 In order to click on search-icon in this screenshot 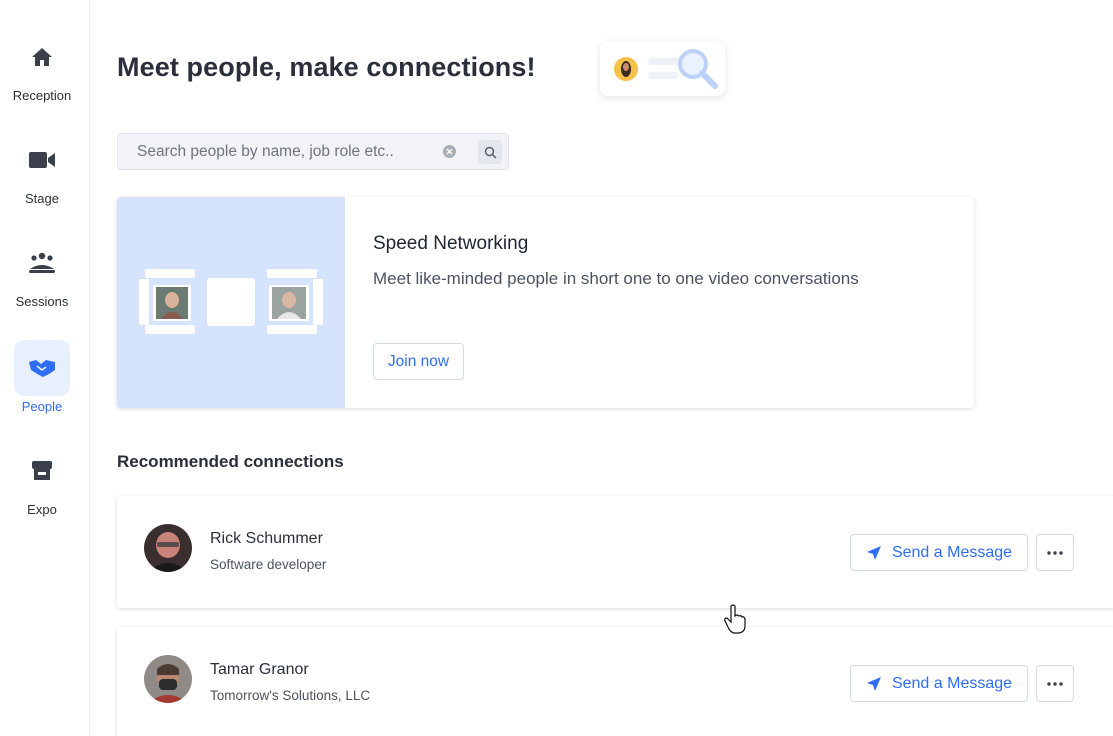, I will do `click(490, 152)`.